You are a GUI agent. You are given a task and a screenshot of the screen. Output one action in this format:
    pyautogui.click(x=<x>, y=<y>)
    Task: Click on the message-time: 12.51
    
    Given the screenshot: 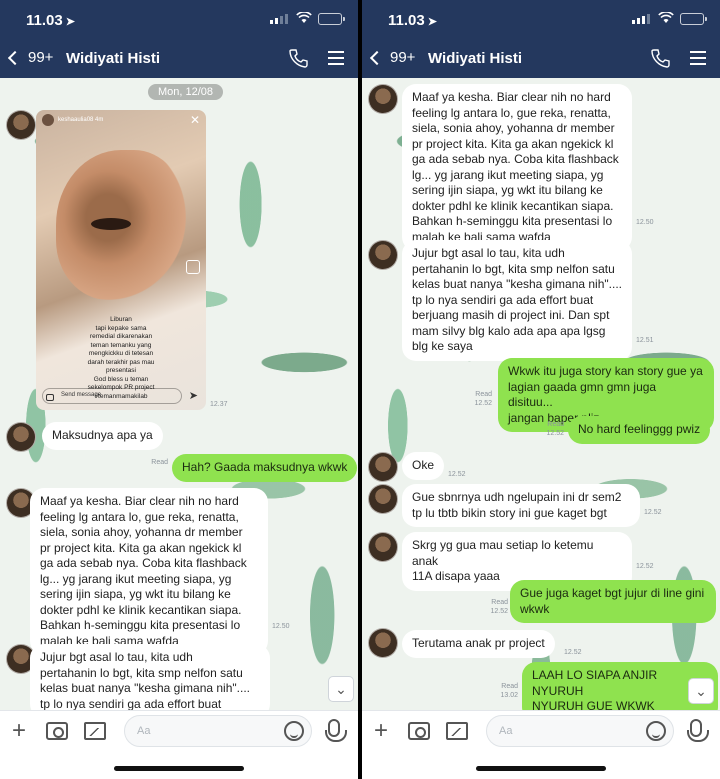 What is the action you would take?
    pyautogui.click(x=645, y=340)
    